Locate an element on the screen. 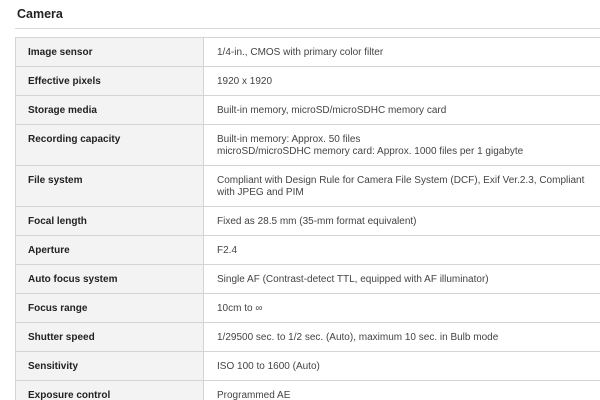 The width and height of the screenshot is (600, 400). spec-value-line: ISO 100 to 1600 (Auto) is located at coordinates (268, 366).